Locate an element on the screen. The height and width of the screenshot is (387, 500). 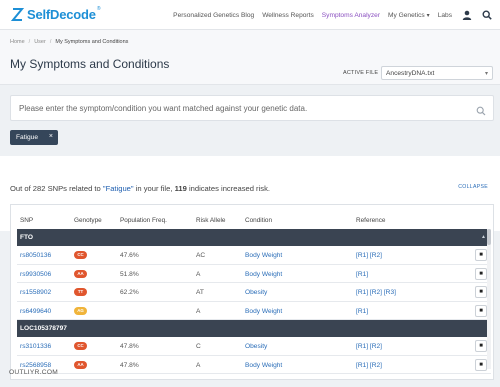
breadcrumb-current: My Symptoms and Conditions is located at coordinates (92, 42).